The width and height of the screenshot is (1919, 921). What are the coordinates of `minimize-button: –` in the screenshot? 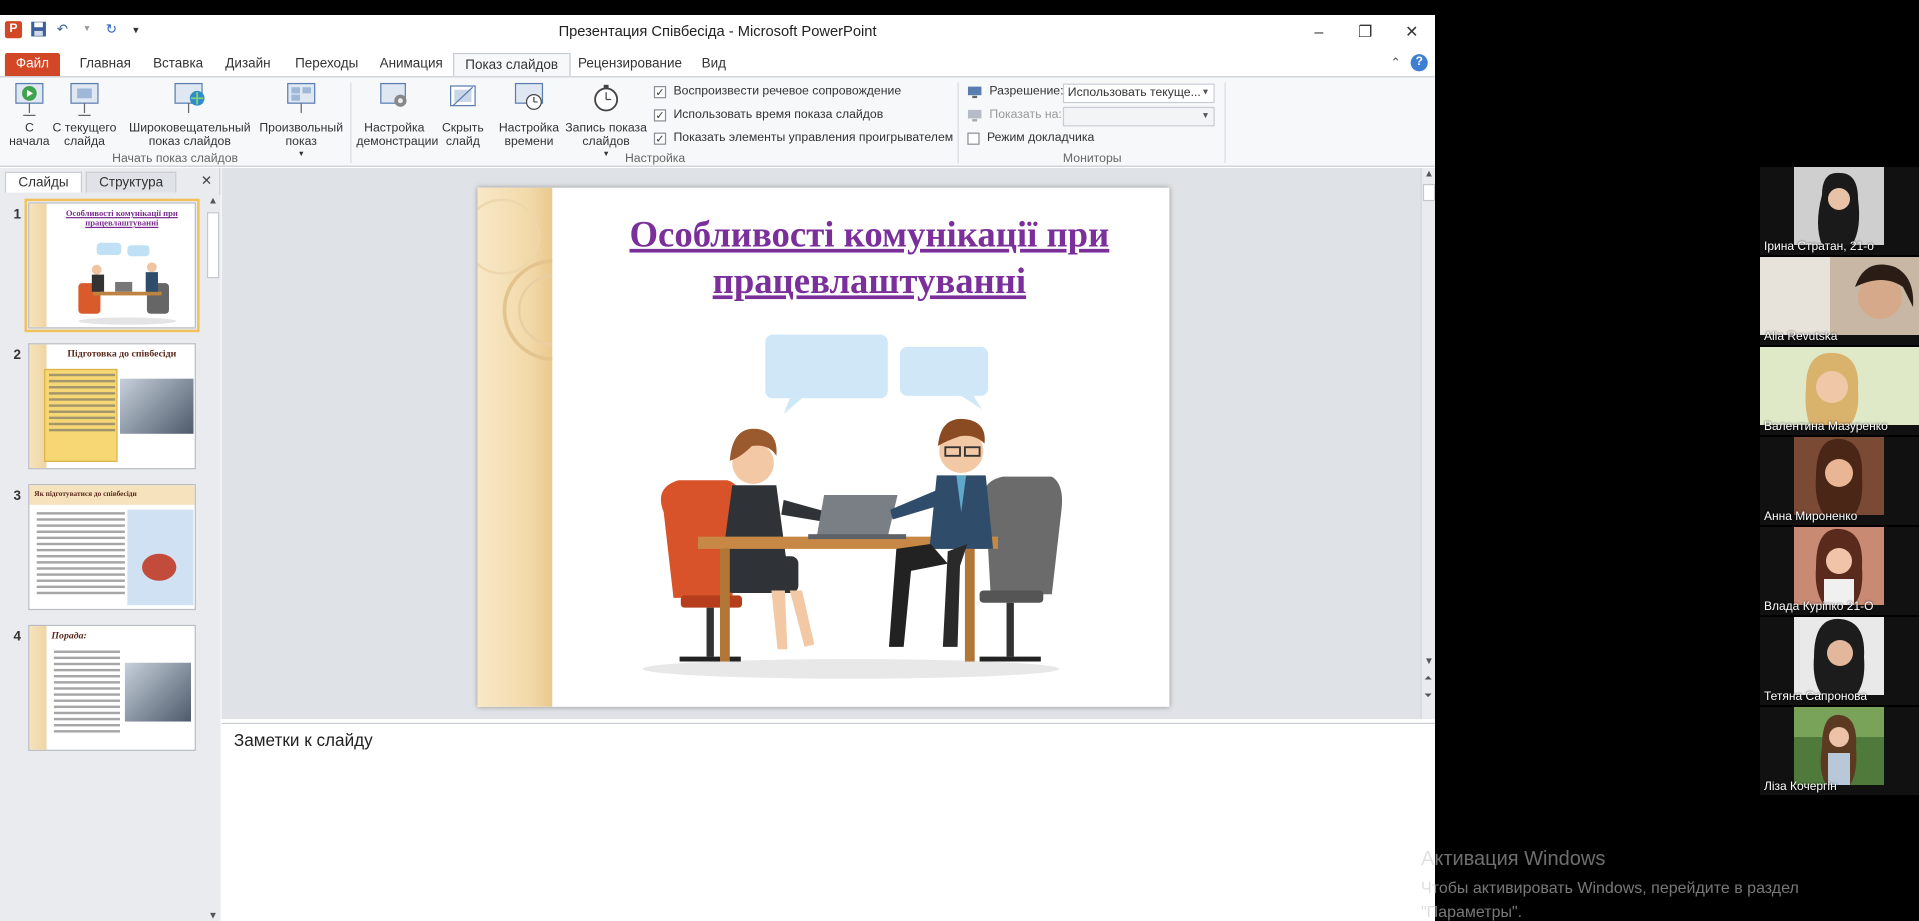 It's located at (1319, 32).